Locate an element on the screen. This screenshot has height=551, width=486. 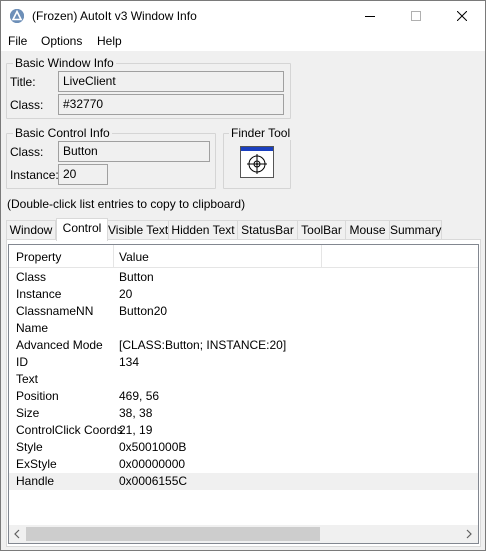
table-row: Style 0x5001000B is located at coordinates (243, 447).